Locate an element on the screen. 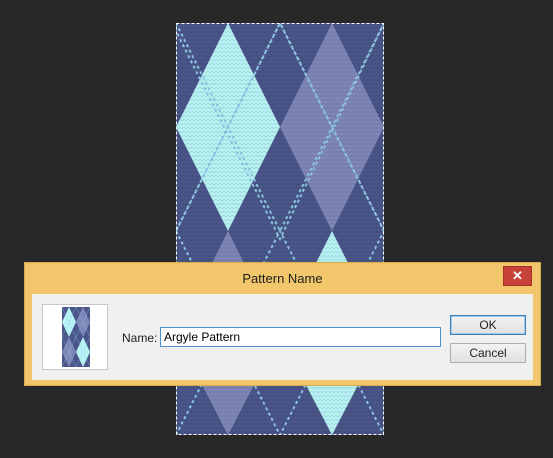 The height and width of the screenshot is (458, 553). pattern-thumbnail is located at coordinates (76, 337).